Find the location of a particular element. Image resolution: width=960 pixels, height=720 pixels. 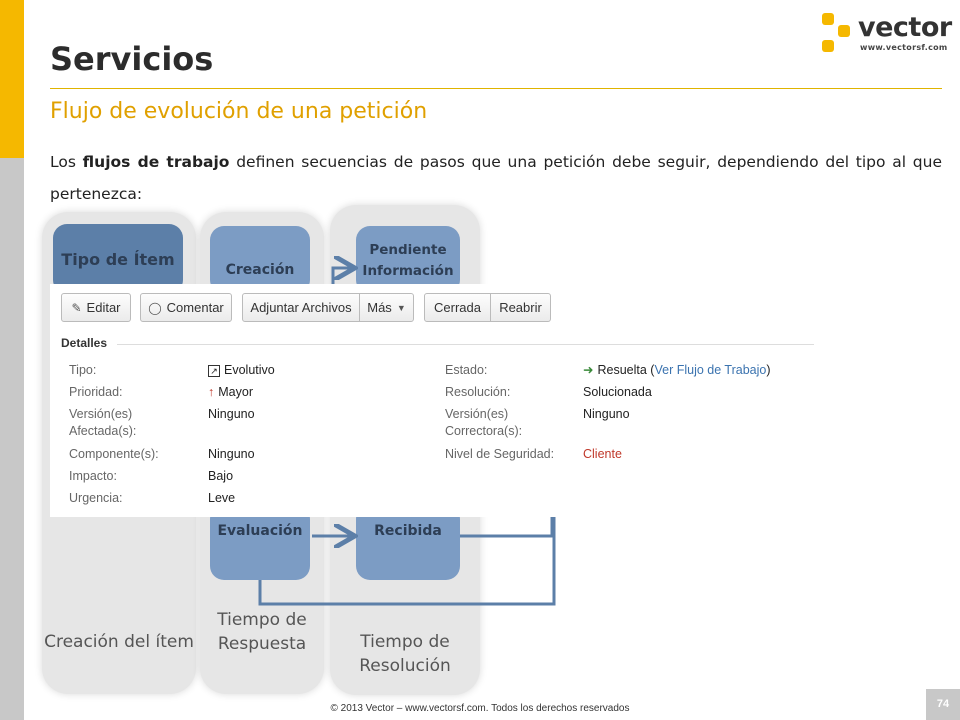

field-value: Leve is located at coordinates (222, 498).